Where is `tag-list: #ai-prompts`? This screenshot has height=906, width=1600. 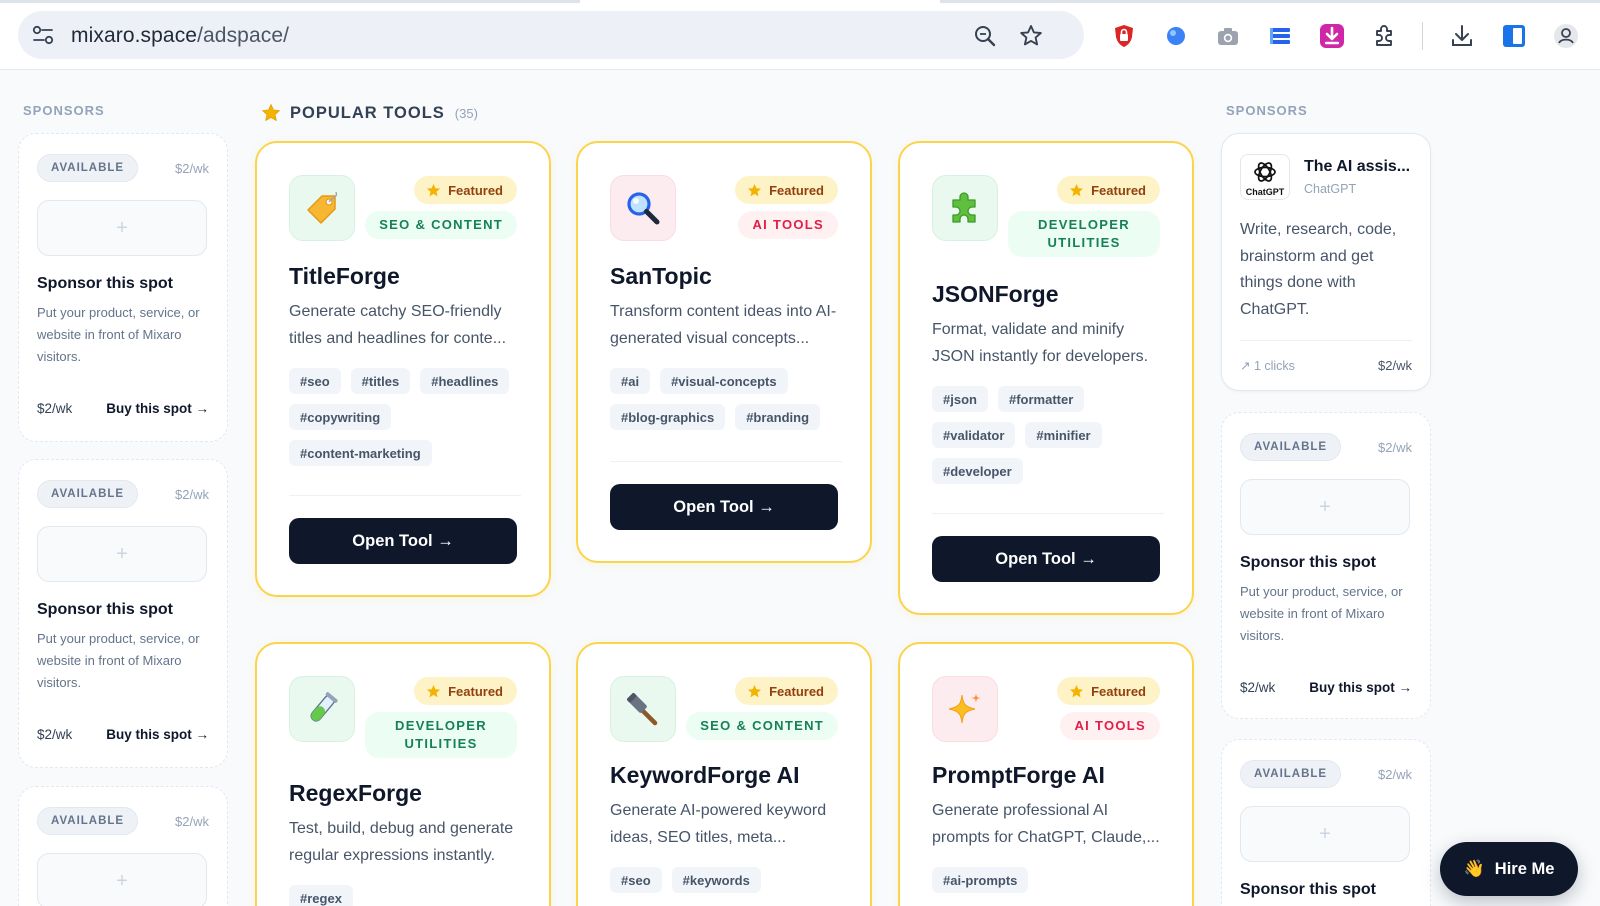 tag-list: #ai-prompts is located at coordinates (1052, 880).